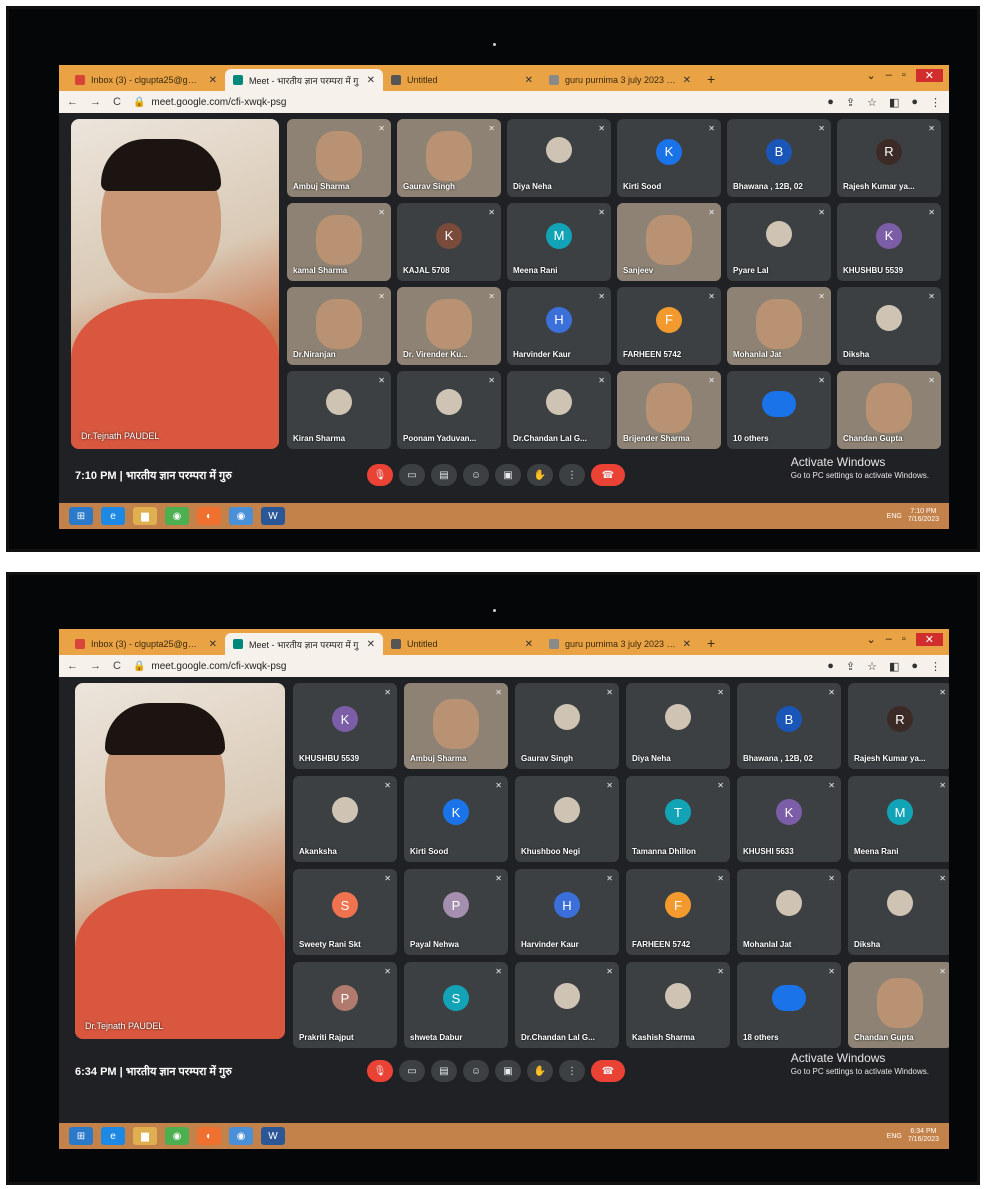  I want to click on tab-gmail: Inbox (3) - clgupta25@gmail.com ✕, so click(146, 644).